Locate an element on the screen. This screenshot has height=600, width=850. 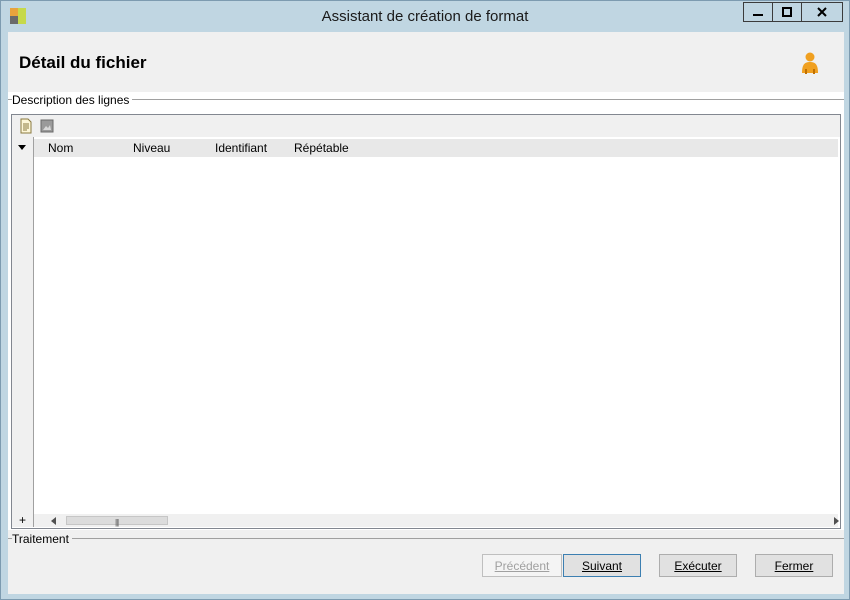
image-icon is located at coordinates (47, 126).